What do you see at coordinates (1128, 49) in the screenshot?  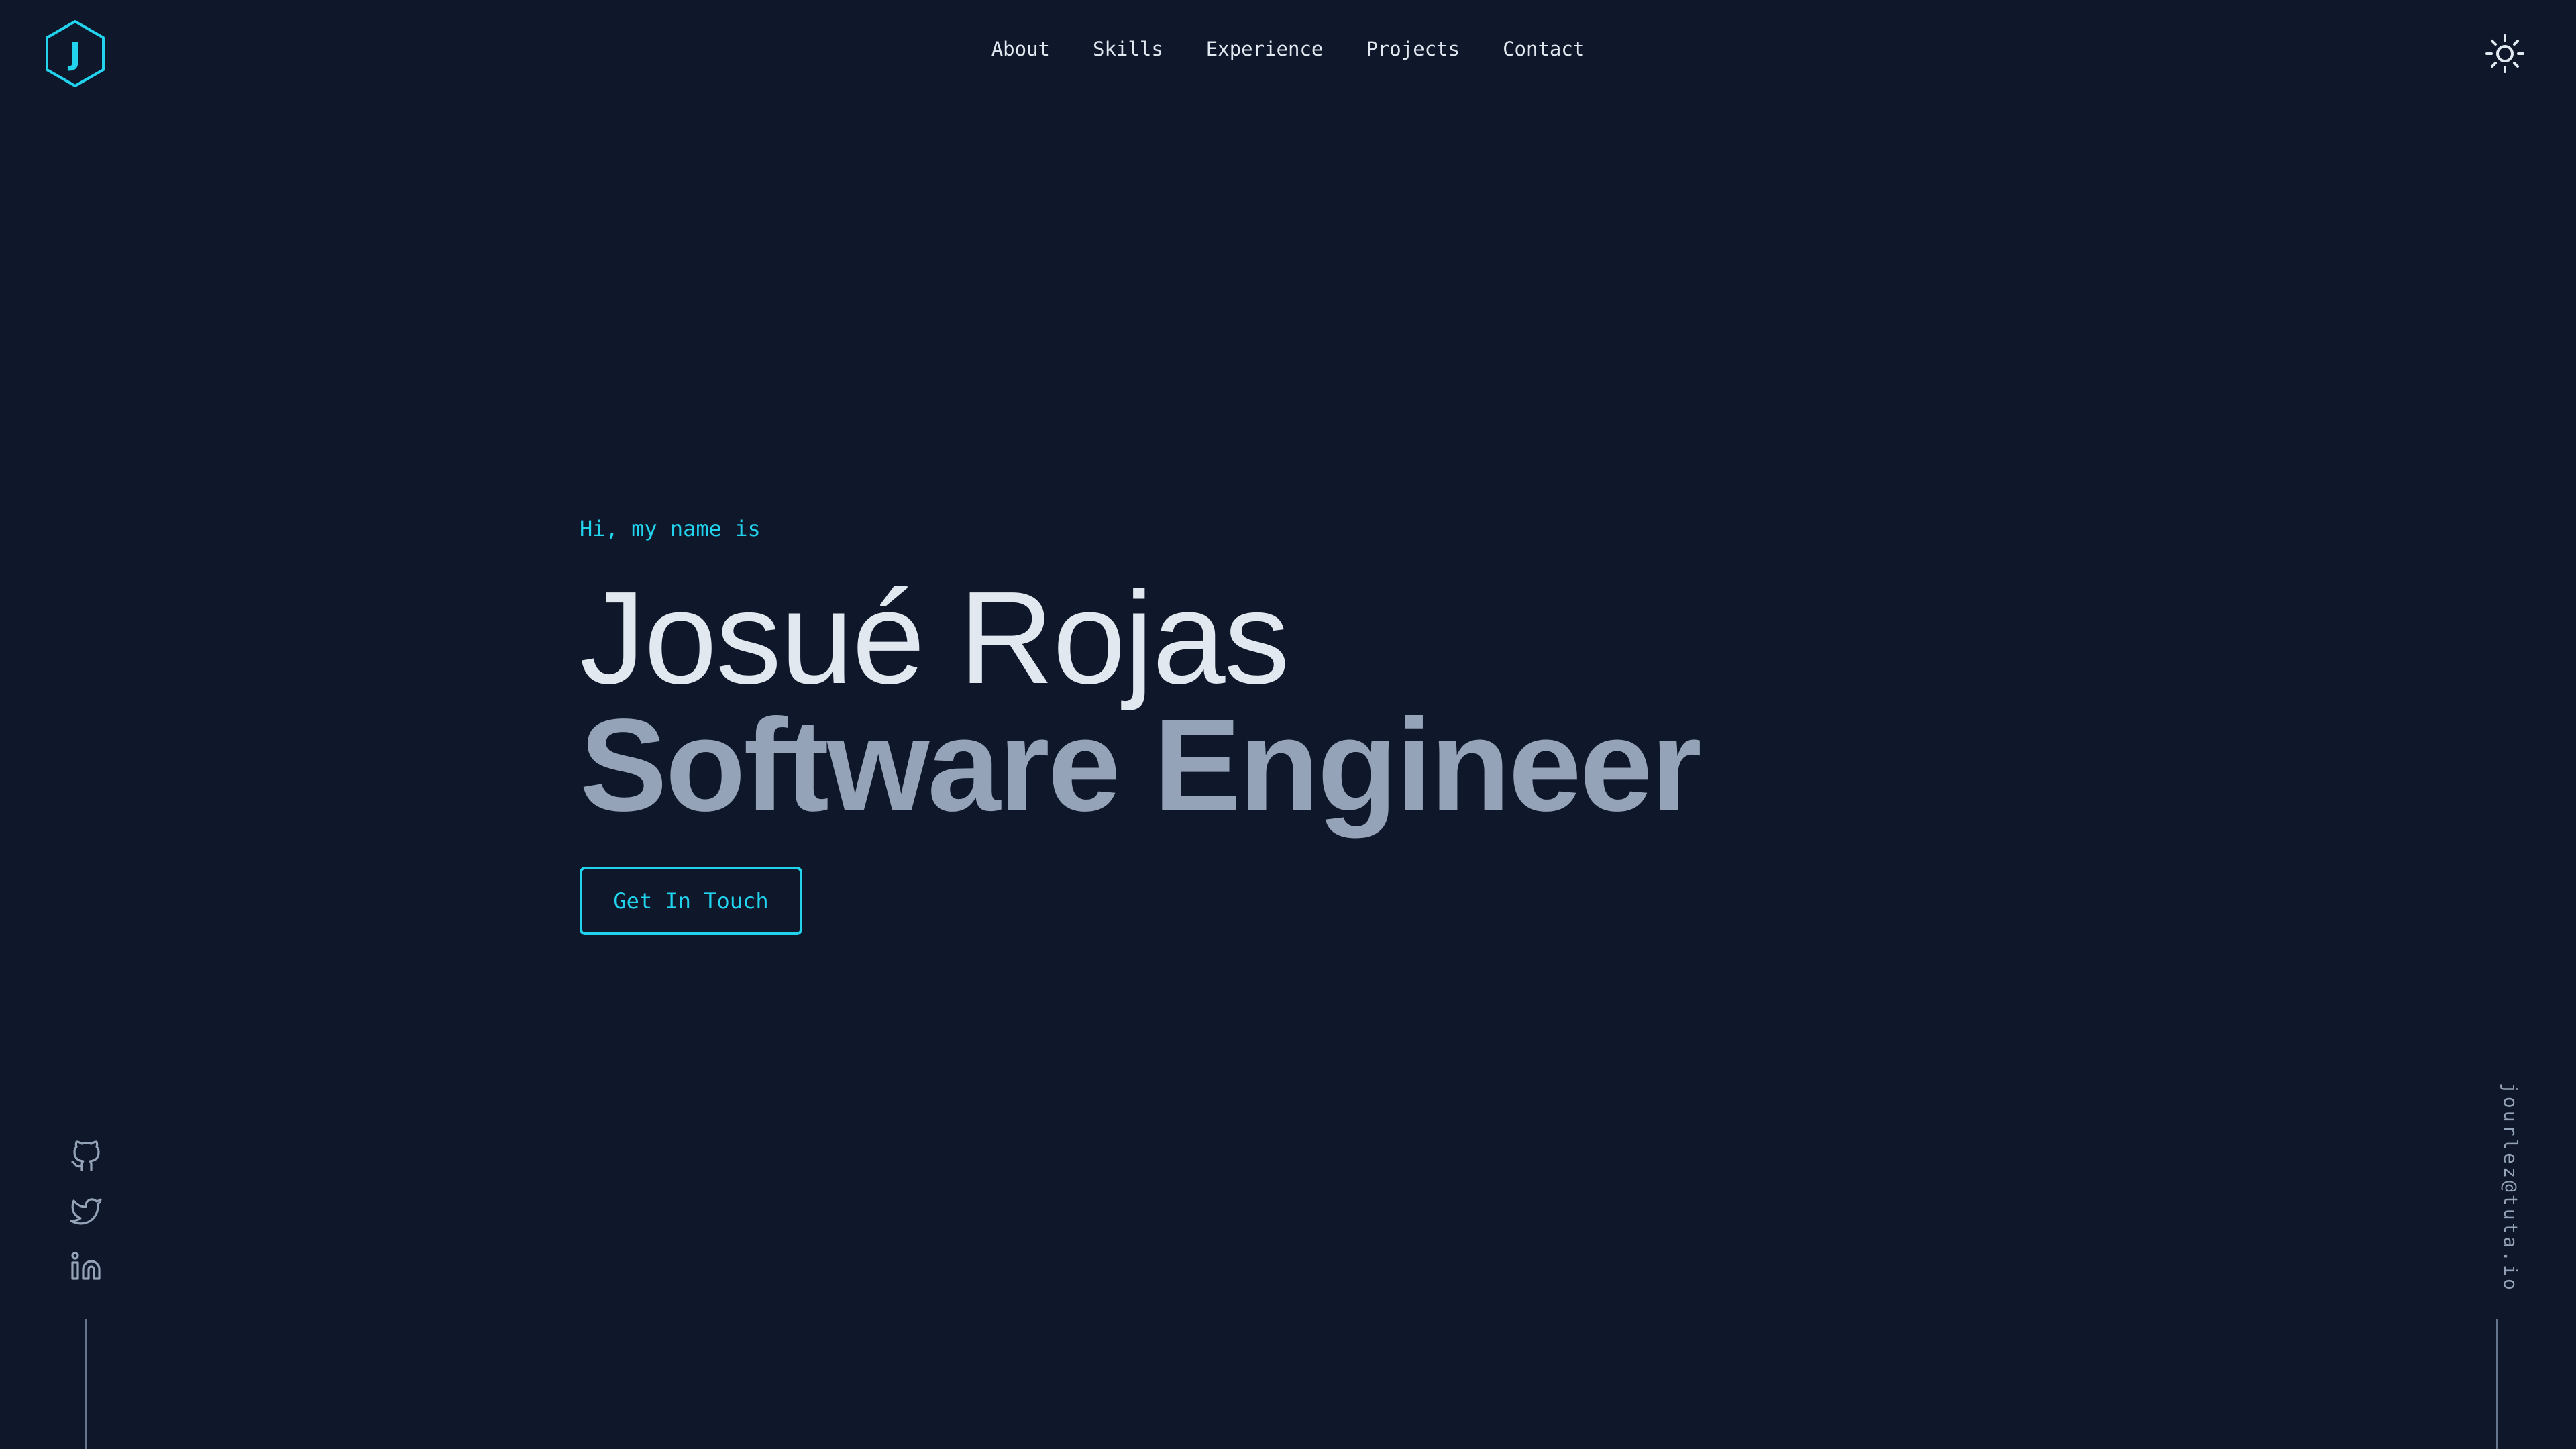 I see `nav-link-skills: Skills` at bounding box center [1128, 49].